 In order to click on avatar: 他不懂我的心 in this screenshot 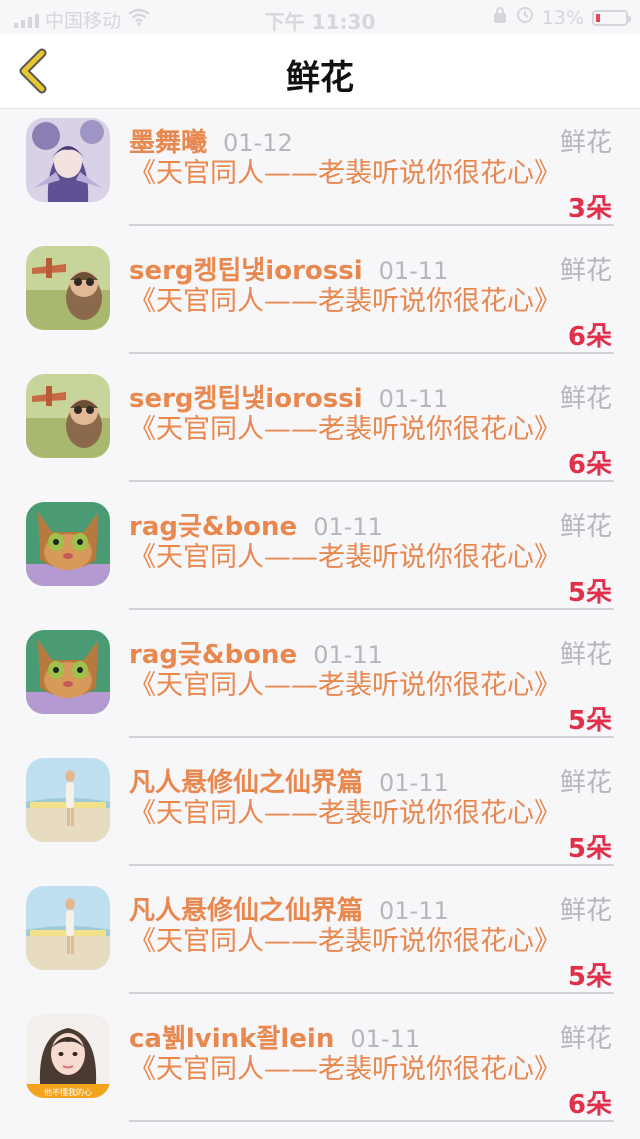, I will do `click(68, 1056)`.